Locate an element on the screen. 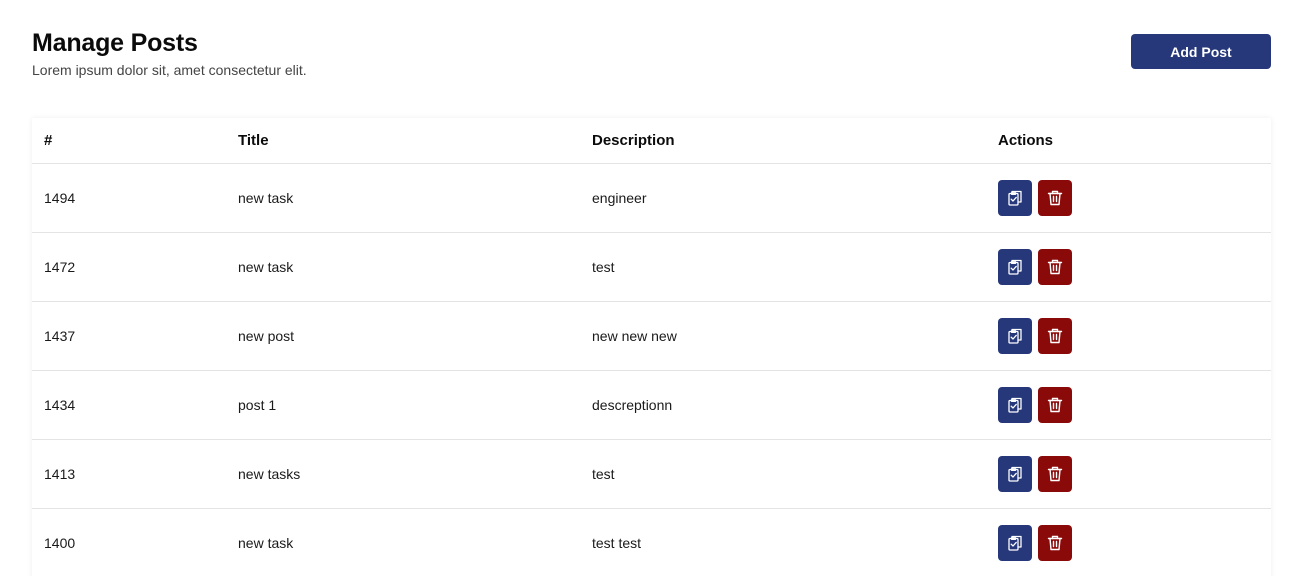 The width and height of the screenshot is (1290, 576). page-title: Manage Posts is located at coordinates (115, 43).